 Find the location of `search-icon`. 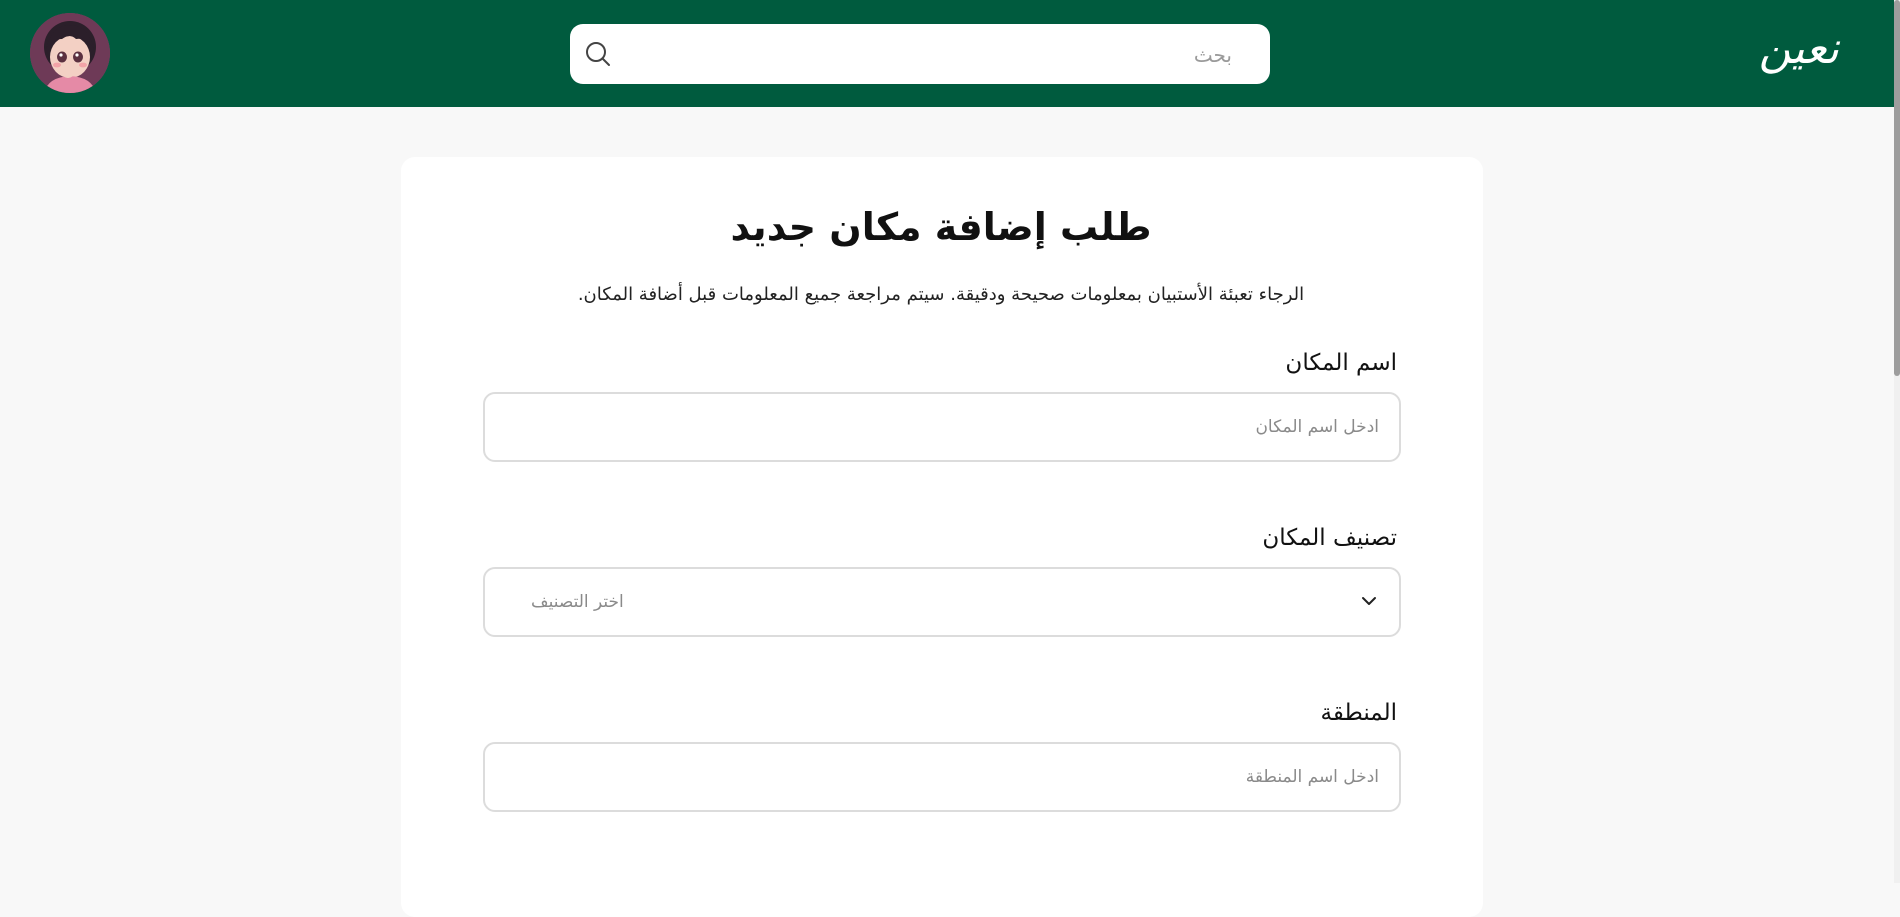

search-icon is located at coordinates (598, 54).